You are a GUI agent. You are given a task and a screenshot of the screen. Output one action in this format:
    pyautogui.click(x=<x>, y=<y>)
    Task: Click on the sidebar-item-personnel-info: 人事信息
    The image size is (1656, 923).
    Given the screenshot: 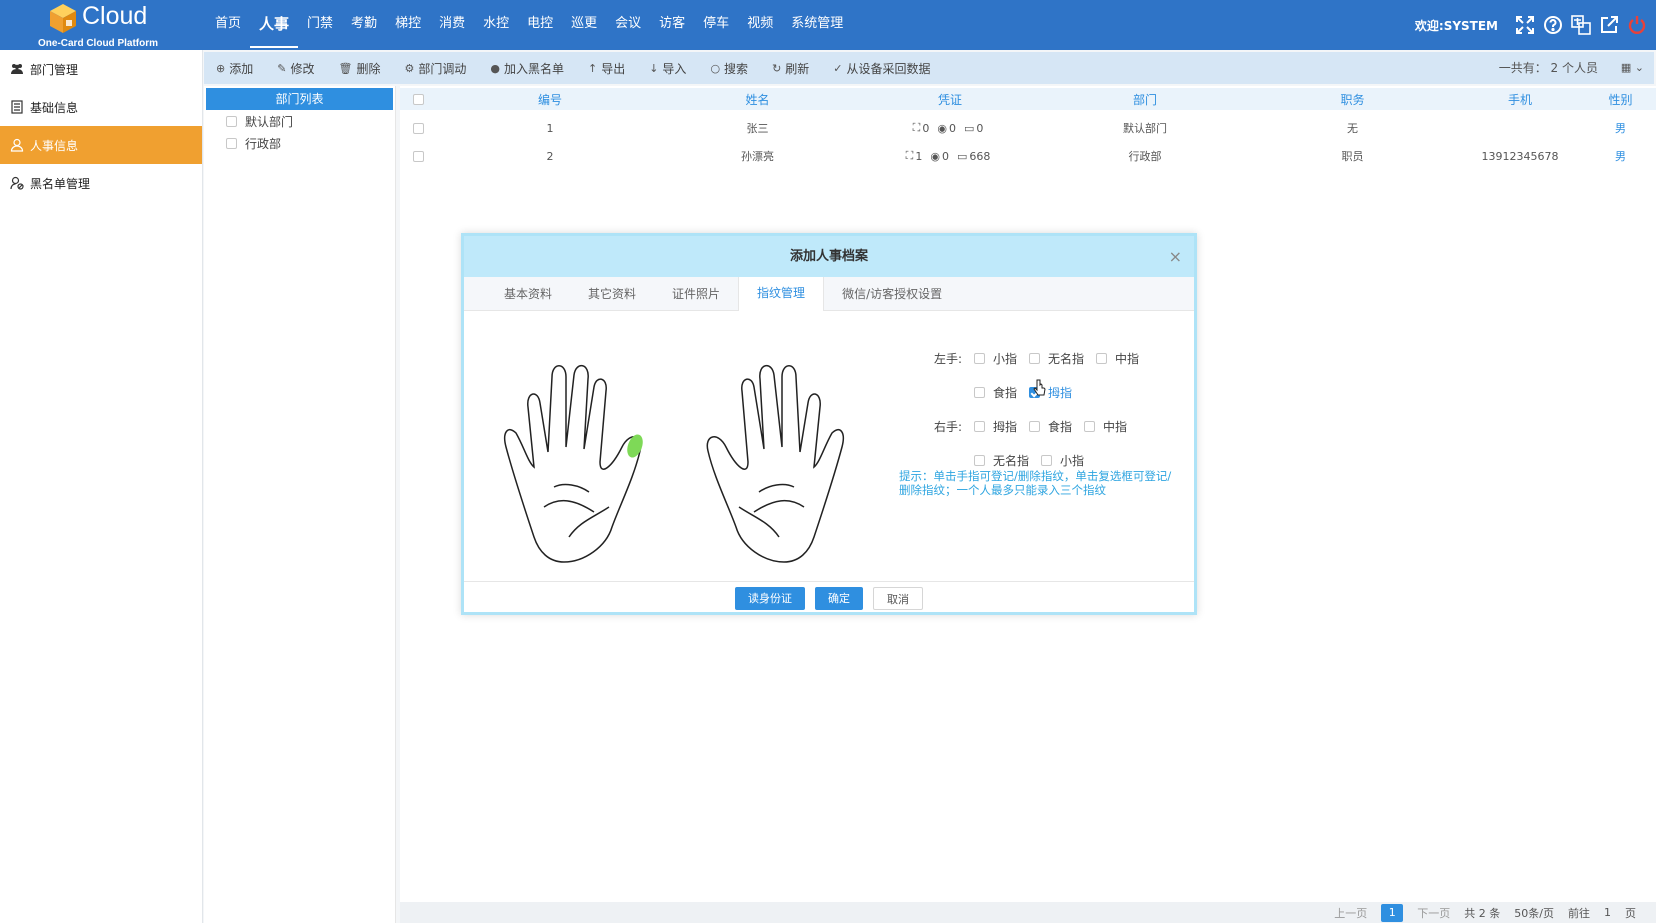 What is the action you would take?
    pyautogui.click(x=101, y=145)
    